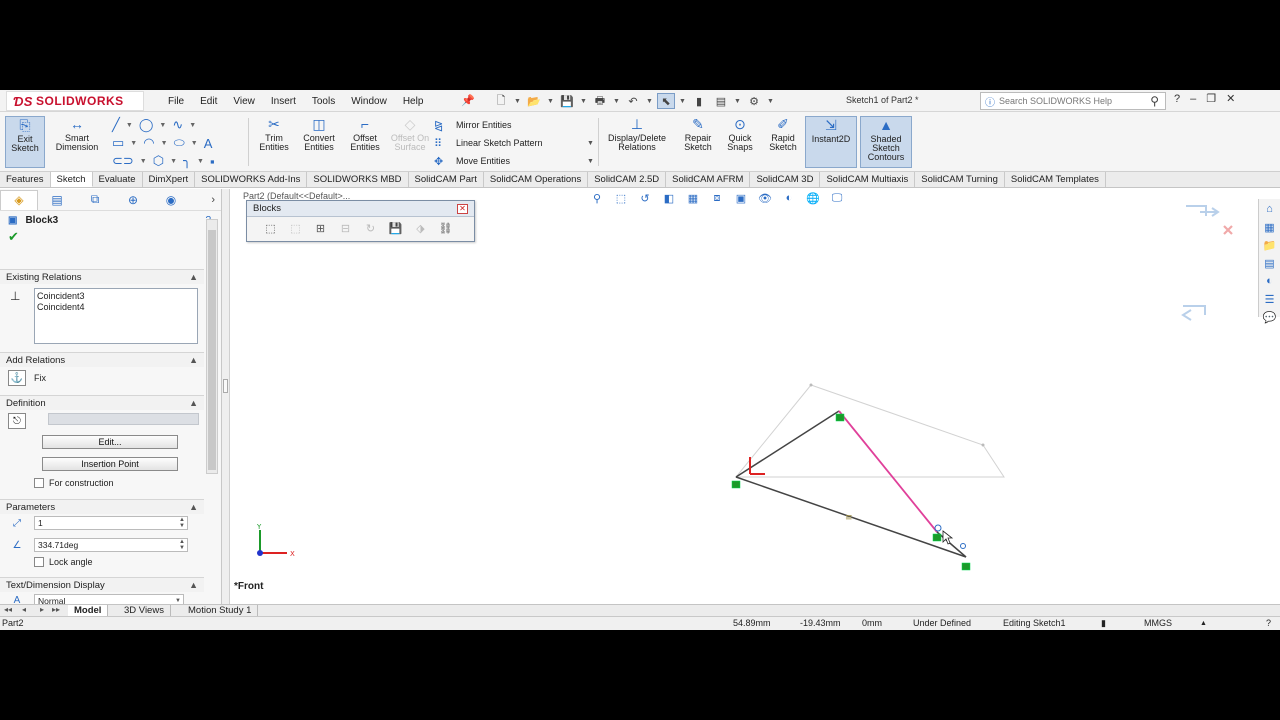 This screenshot has width=1280, height=720. Describe the element at coordinates (77, 142) in the screenshot. I see `smart-dimension-button: ↔ Smart Dimension` at that location.